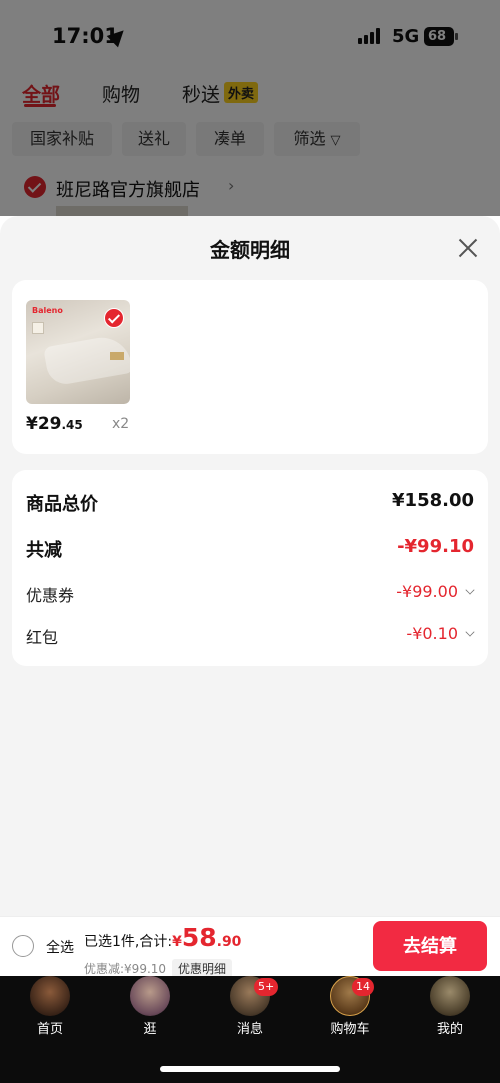  Describe the element at coordinates (60, 947) in the screenshot. I see `select-all-label: 全选` at that location.